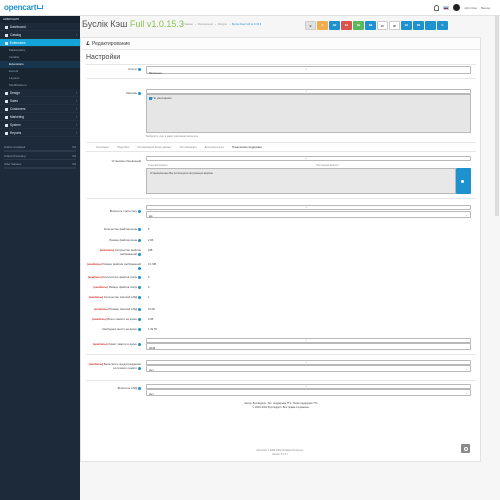  I want to click on tab-optimization: Оптимизация, so click(188, 147).